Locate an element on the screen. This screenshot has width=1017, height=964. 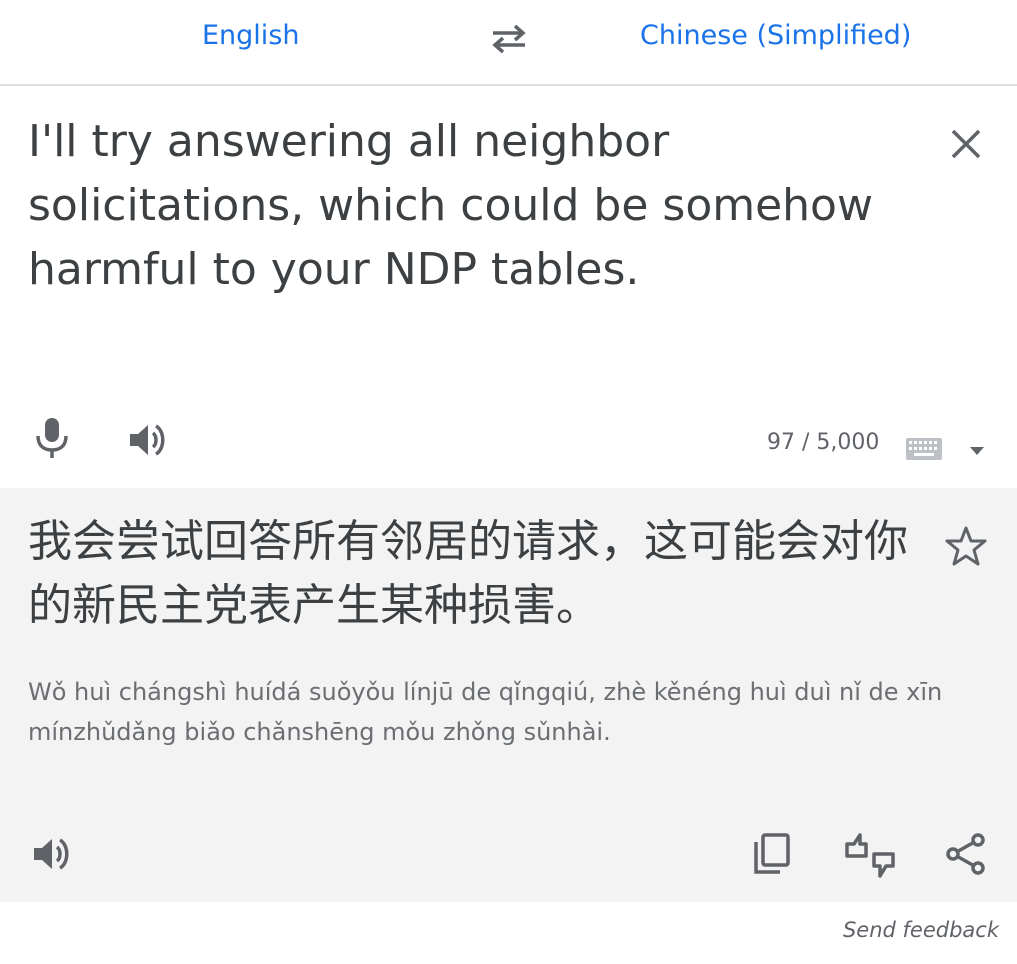
share-icon is located at coordinates (966, 854).